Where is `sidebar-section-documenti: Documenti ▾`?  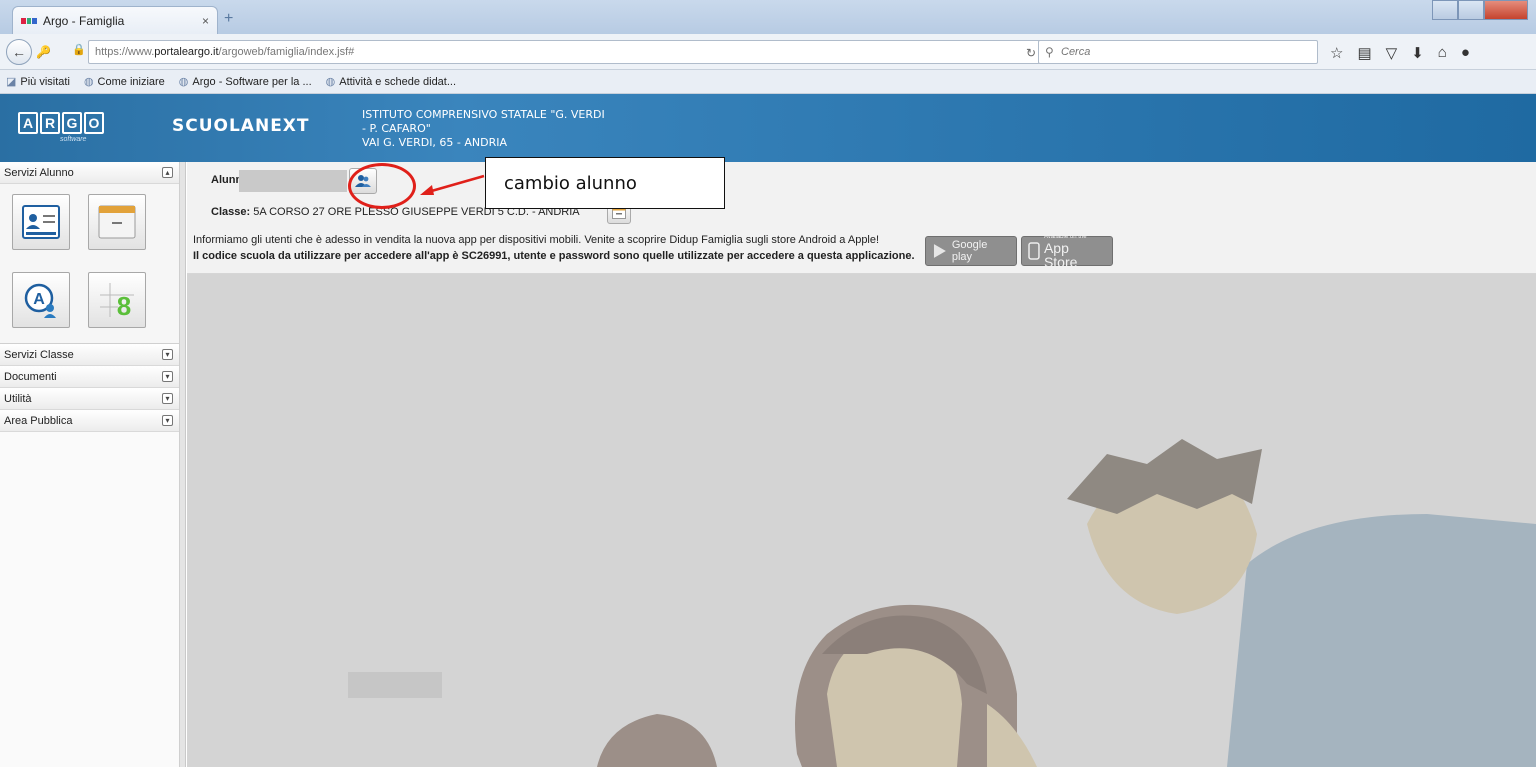 sidebar-section-documenti: Documenti ▾ is located at coordinates (89, 377).